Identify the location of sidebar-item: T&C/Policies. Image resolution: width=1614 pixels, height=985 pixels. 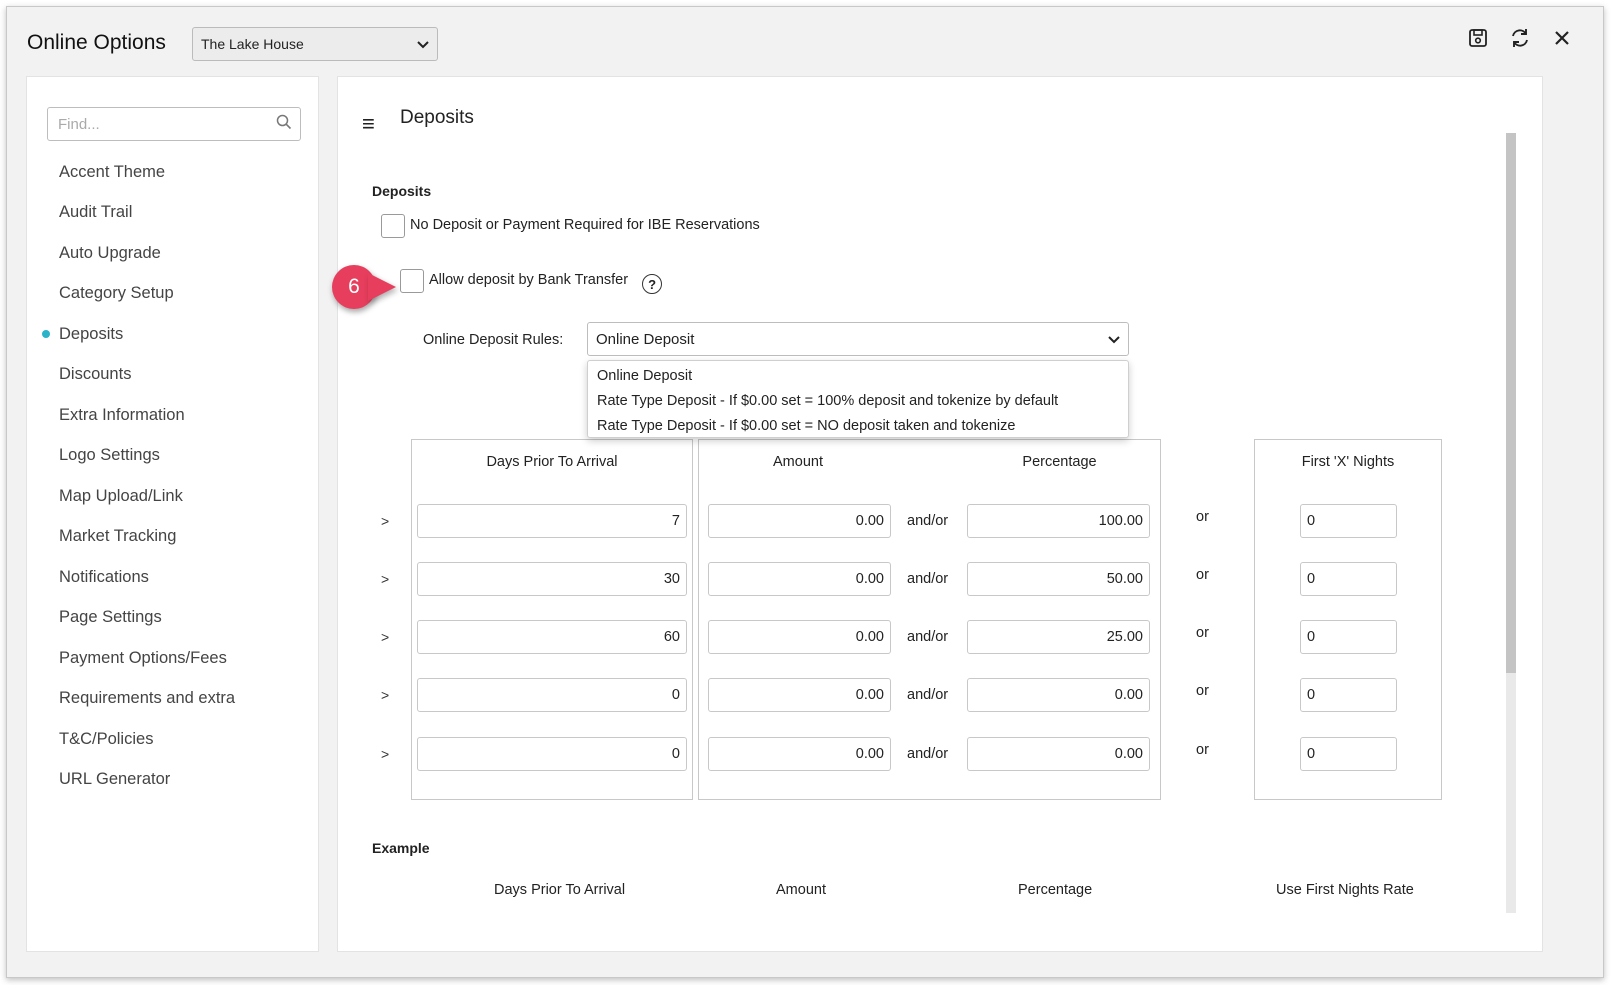
(172, 739).